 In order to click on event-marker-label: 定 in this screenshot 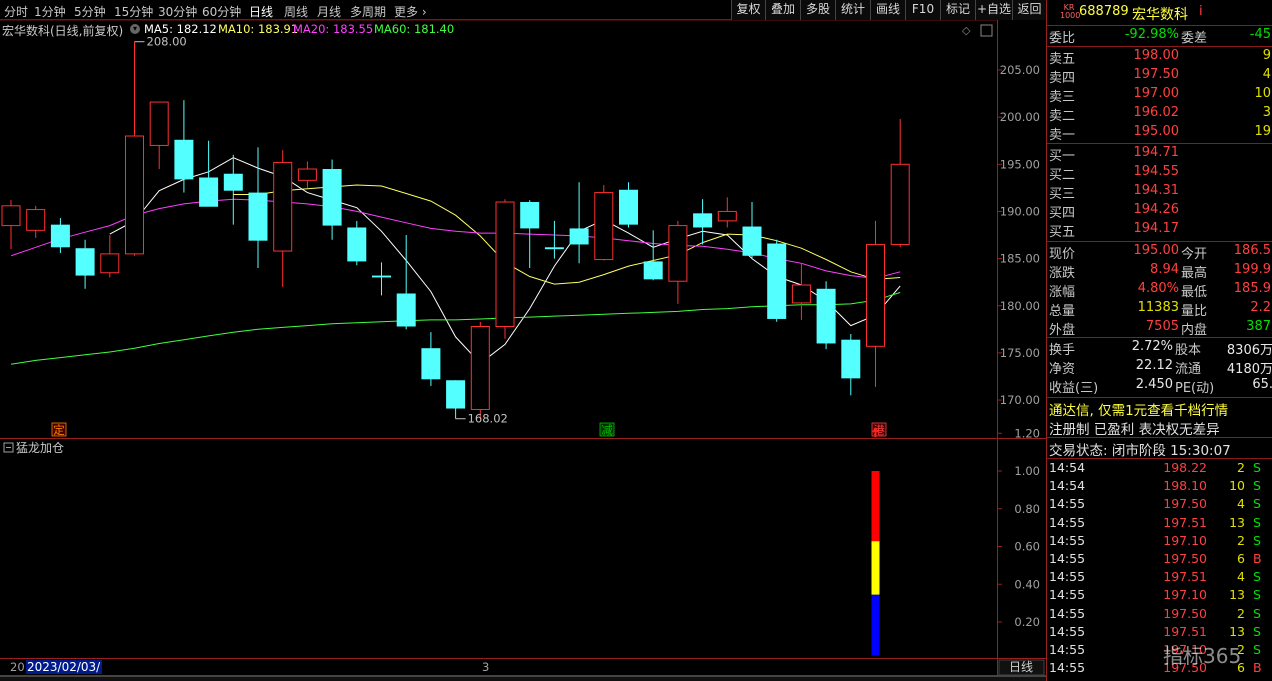, I will do `click(59, 430)`.